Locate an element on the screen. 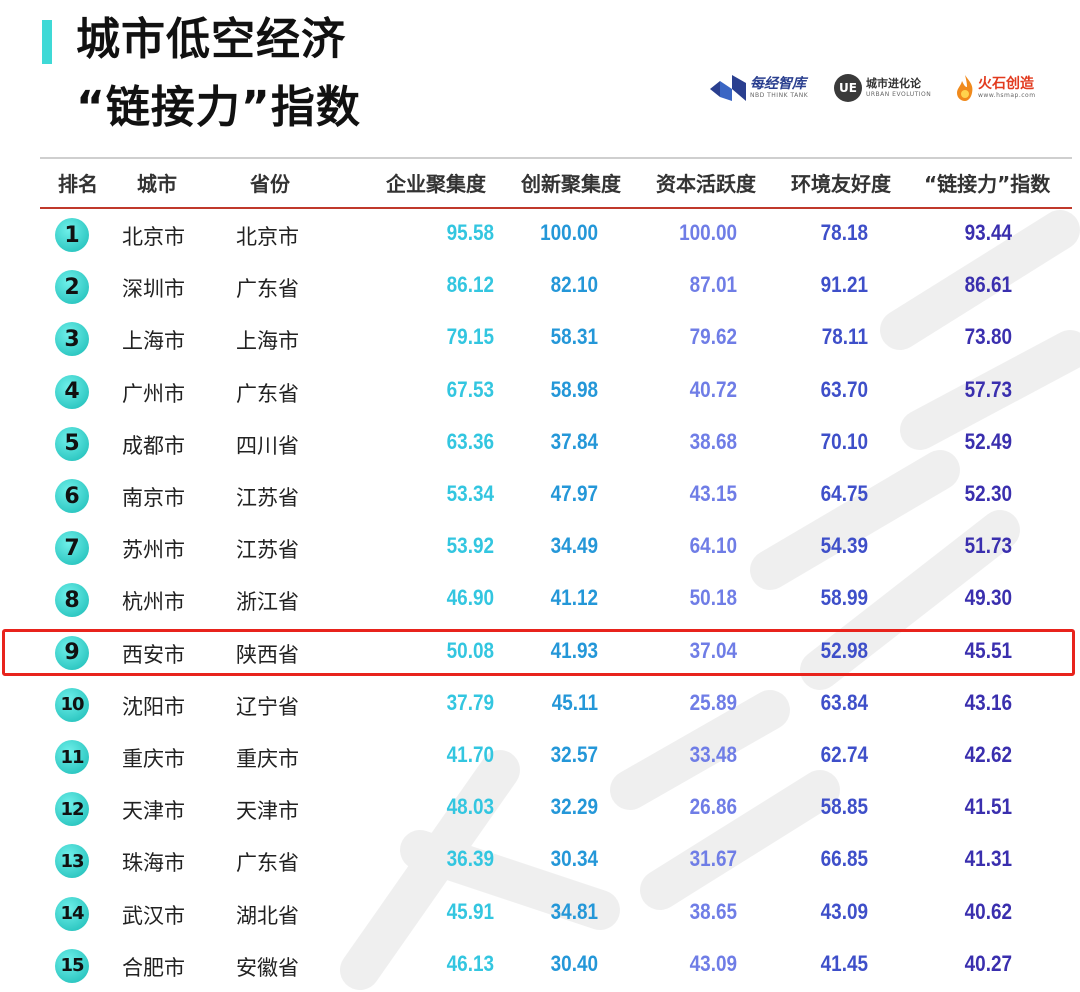 This screenshot has height=992, width=1080. enterprise-cell: 45.91 is located at coordinates (470, 911).